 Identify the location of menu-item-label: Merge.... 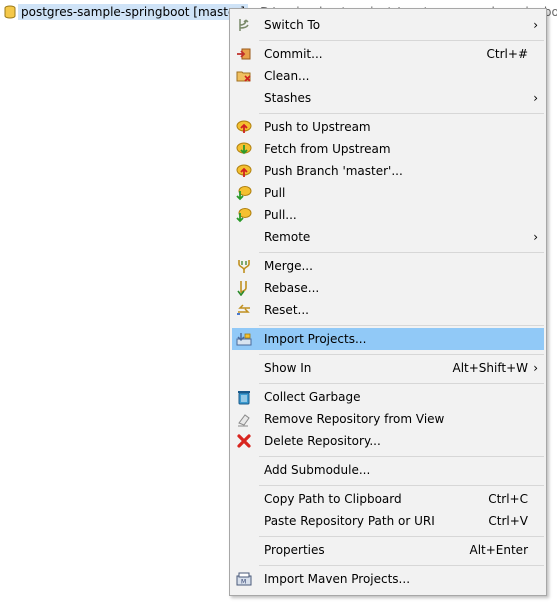
(288, 266).